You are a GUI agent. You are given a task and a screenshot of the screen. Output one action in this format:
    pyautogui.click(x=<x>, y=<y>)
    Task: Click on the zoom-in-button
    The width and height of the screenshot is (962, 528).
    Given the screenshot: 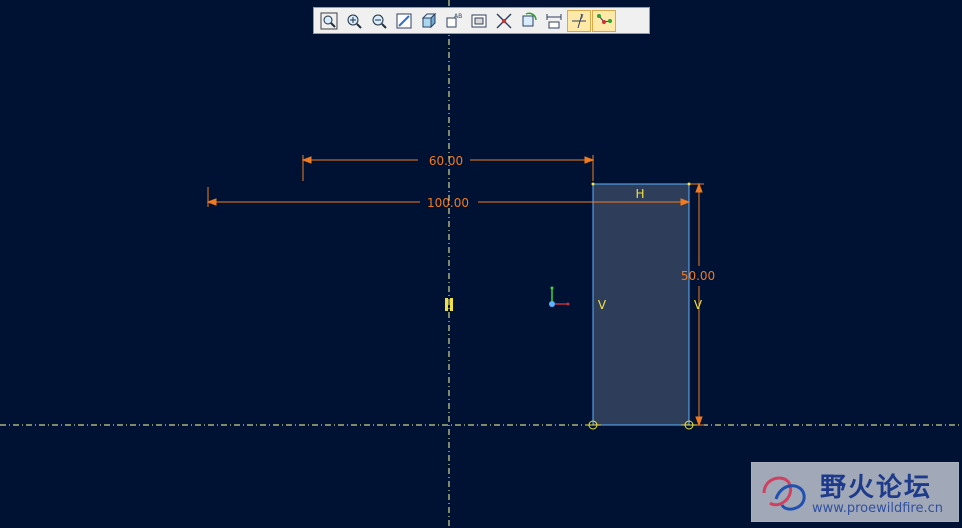 What is the action you would take?
    pyautogui.click(x=354, y=21)
    